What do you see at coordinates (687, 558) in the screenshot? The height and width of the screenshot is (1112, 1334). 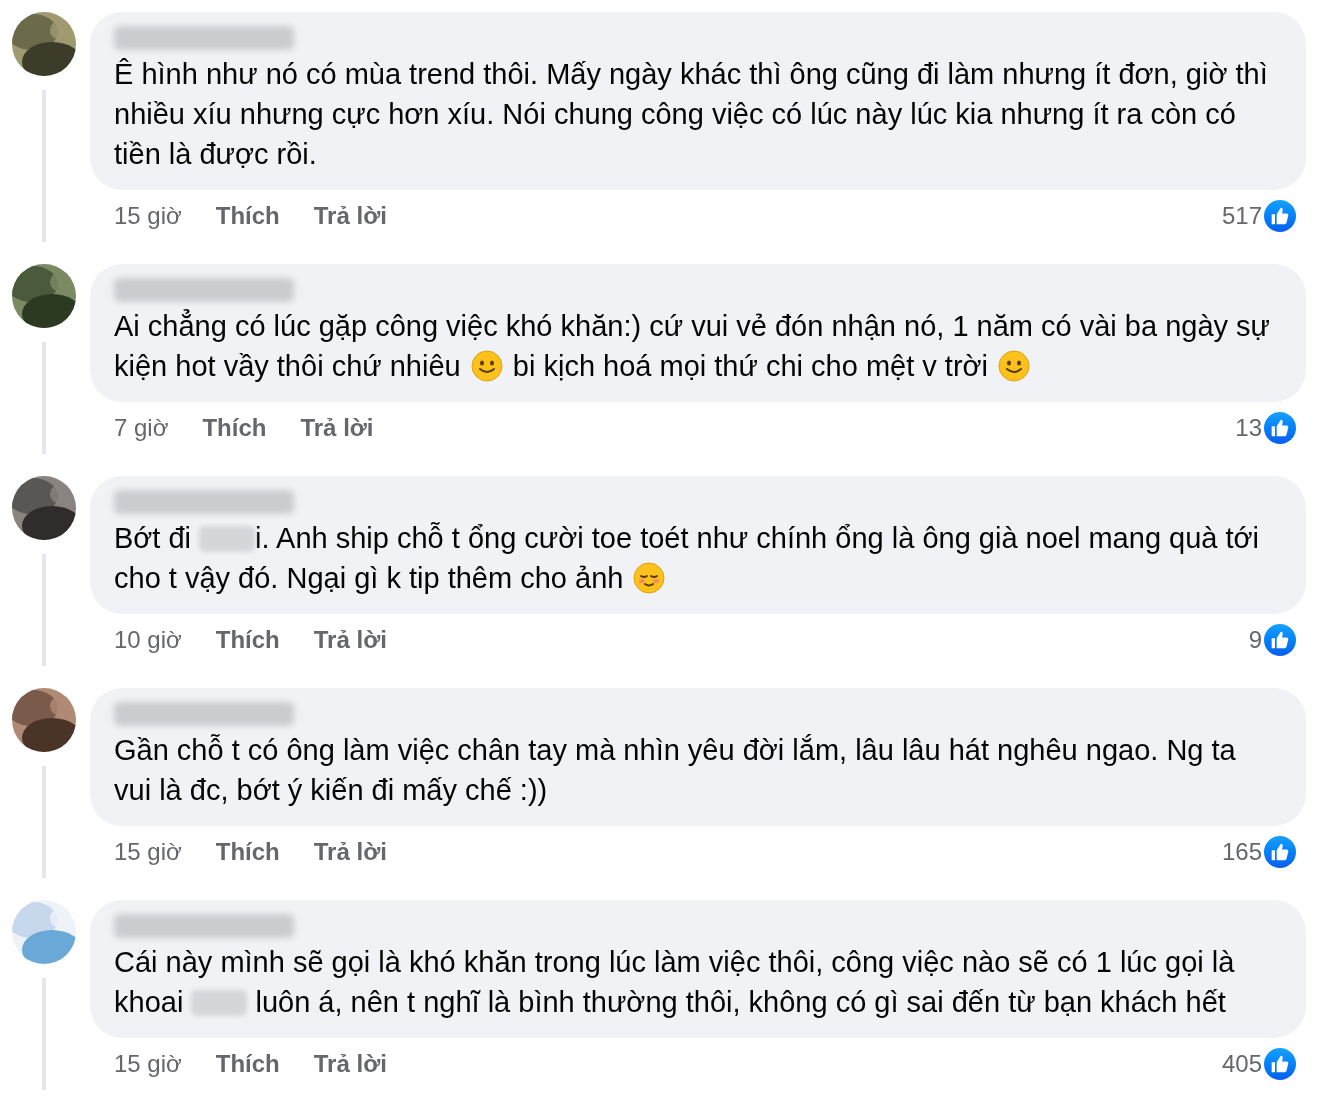 I see `comment-text: Bớt đi i. Anh ship chỗ t ổng cười toe toét như chính ổng là ông già noel mang quà tới cho t vậy đó. Ngại gì k tip thêm cho ảnh` at bounding box center [687, 558].